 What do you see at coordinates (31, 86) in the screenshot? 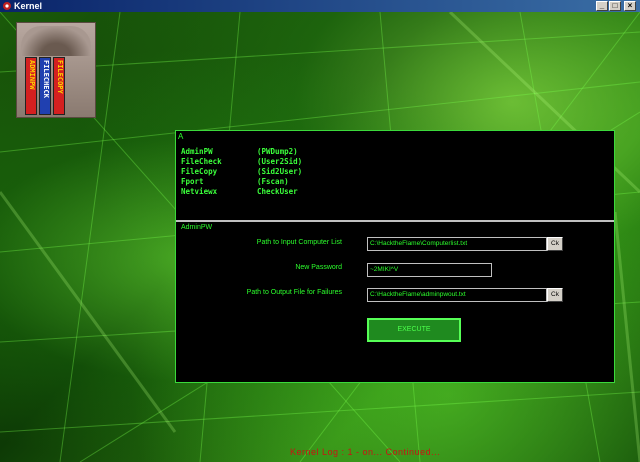
I see `logo-book: ADMINPW` at bounding box center [31, 86].